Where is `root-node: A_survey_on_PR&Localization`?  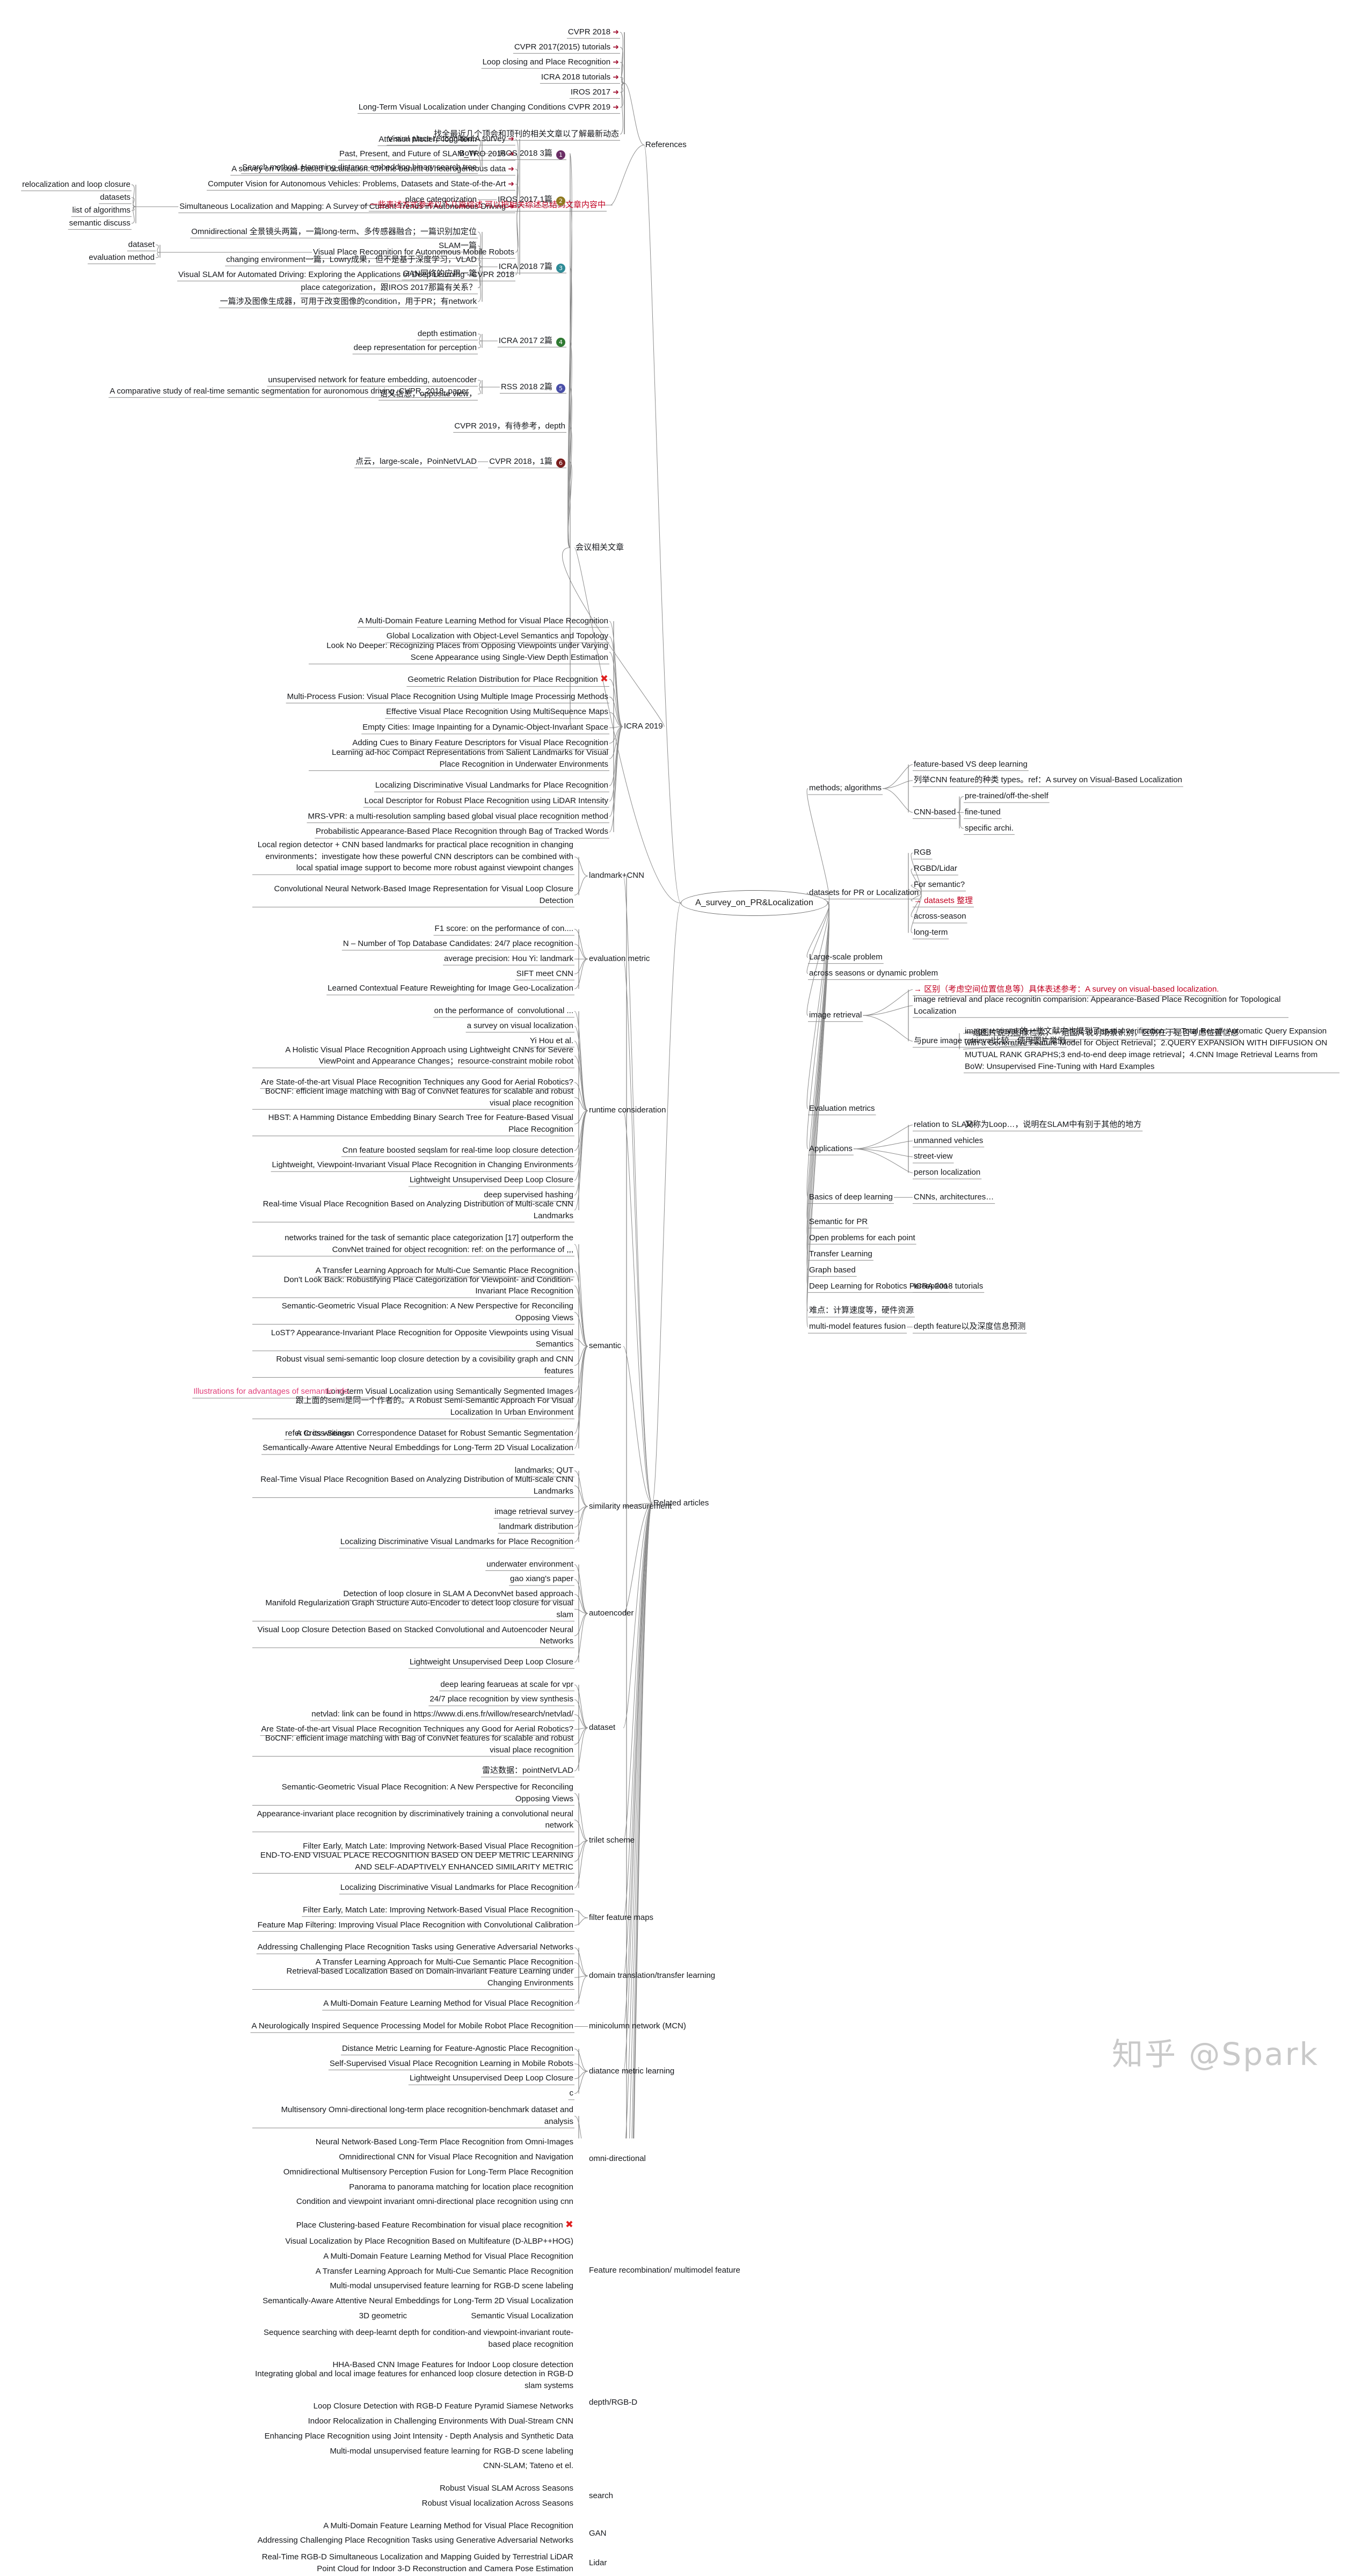
root-node: A_survey_on_PR&Localization is located at coordinates (754, 903).